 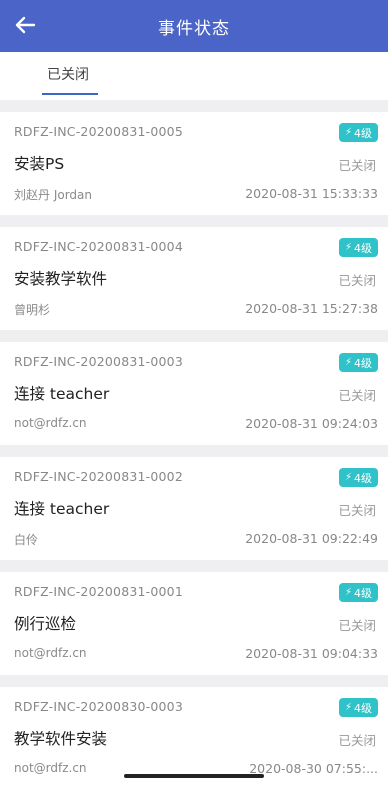 What do you see at coordinates (53, 195) in the screenshot?
I see `incident-user: 刘赵丹 Jordan` at bounding box center [53, 195].